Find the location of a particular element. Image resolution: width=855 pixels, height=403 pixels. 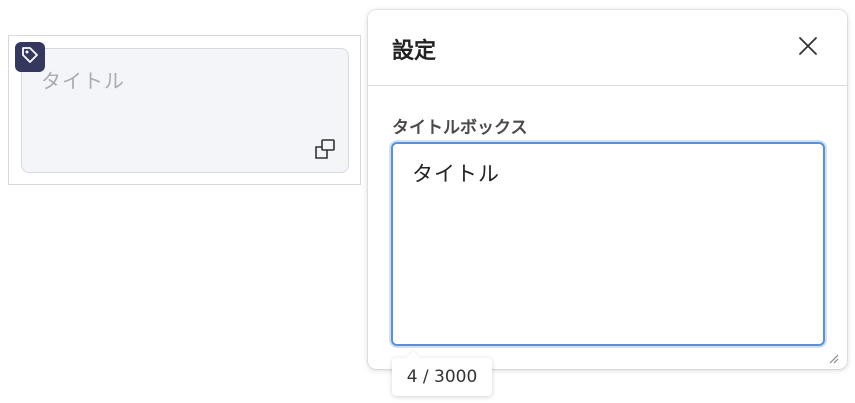

tag-icon is located at coordinates (30, 57).